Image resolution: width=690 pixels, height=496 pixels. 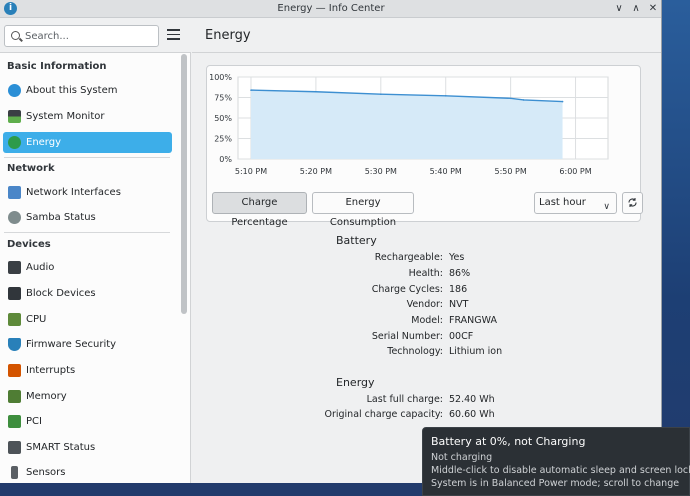 What do you see at coordinates (87, 421) in the screenshot?
I see `sidebar-item-pci: PCI` at bounding box center [87, 421].